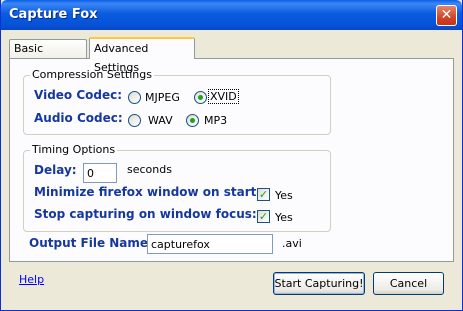  I want to click on title-bar: Capture Fox ✕, so click(231, 15).